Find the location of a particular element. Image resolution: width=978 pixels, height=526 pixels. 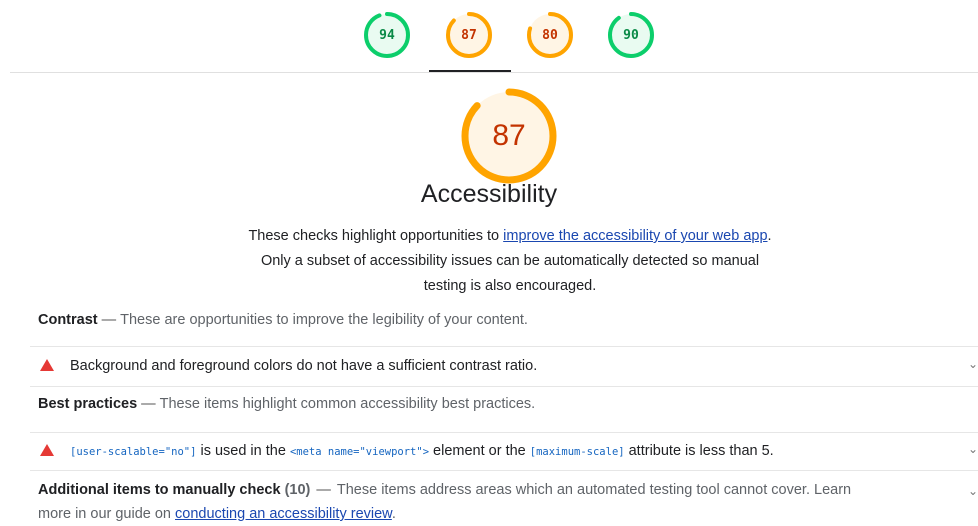

manual-description-cont: more in our guide on is located at coordinates (107, 514).